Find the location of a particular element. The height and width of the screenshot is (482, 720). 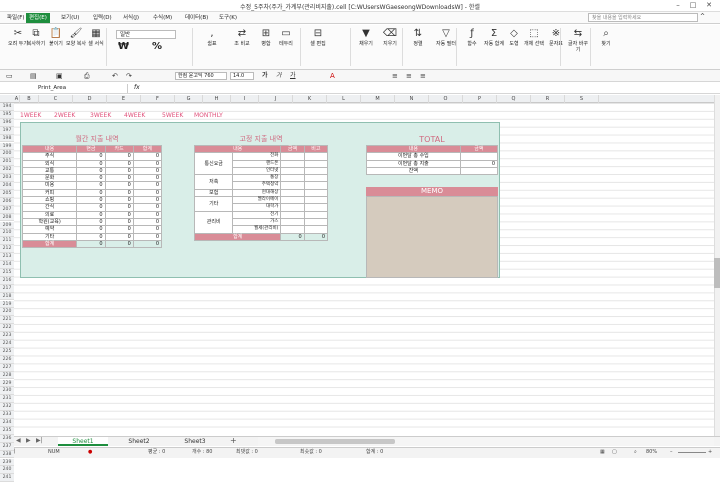

table-cell: 이번달 총 지출 is located at coordinates (413, 163).